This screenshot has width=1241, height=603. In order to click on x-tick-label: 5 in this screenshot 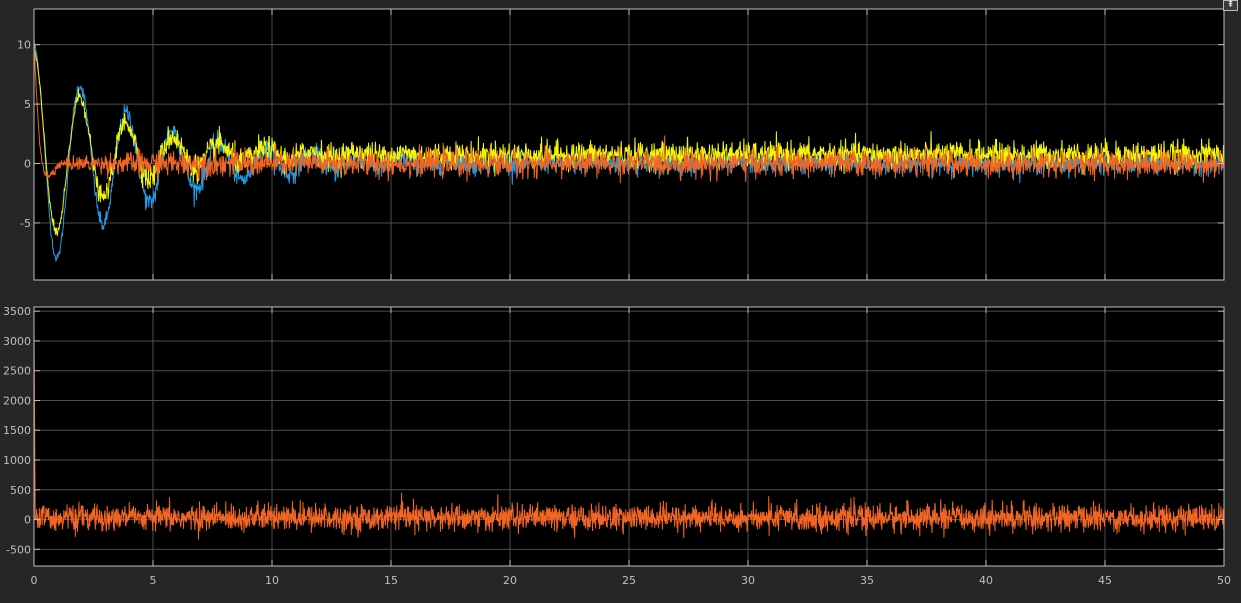, I will do `click(153, 580)`.